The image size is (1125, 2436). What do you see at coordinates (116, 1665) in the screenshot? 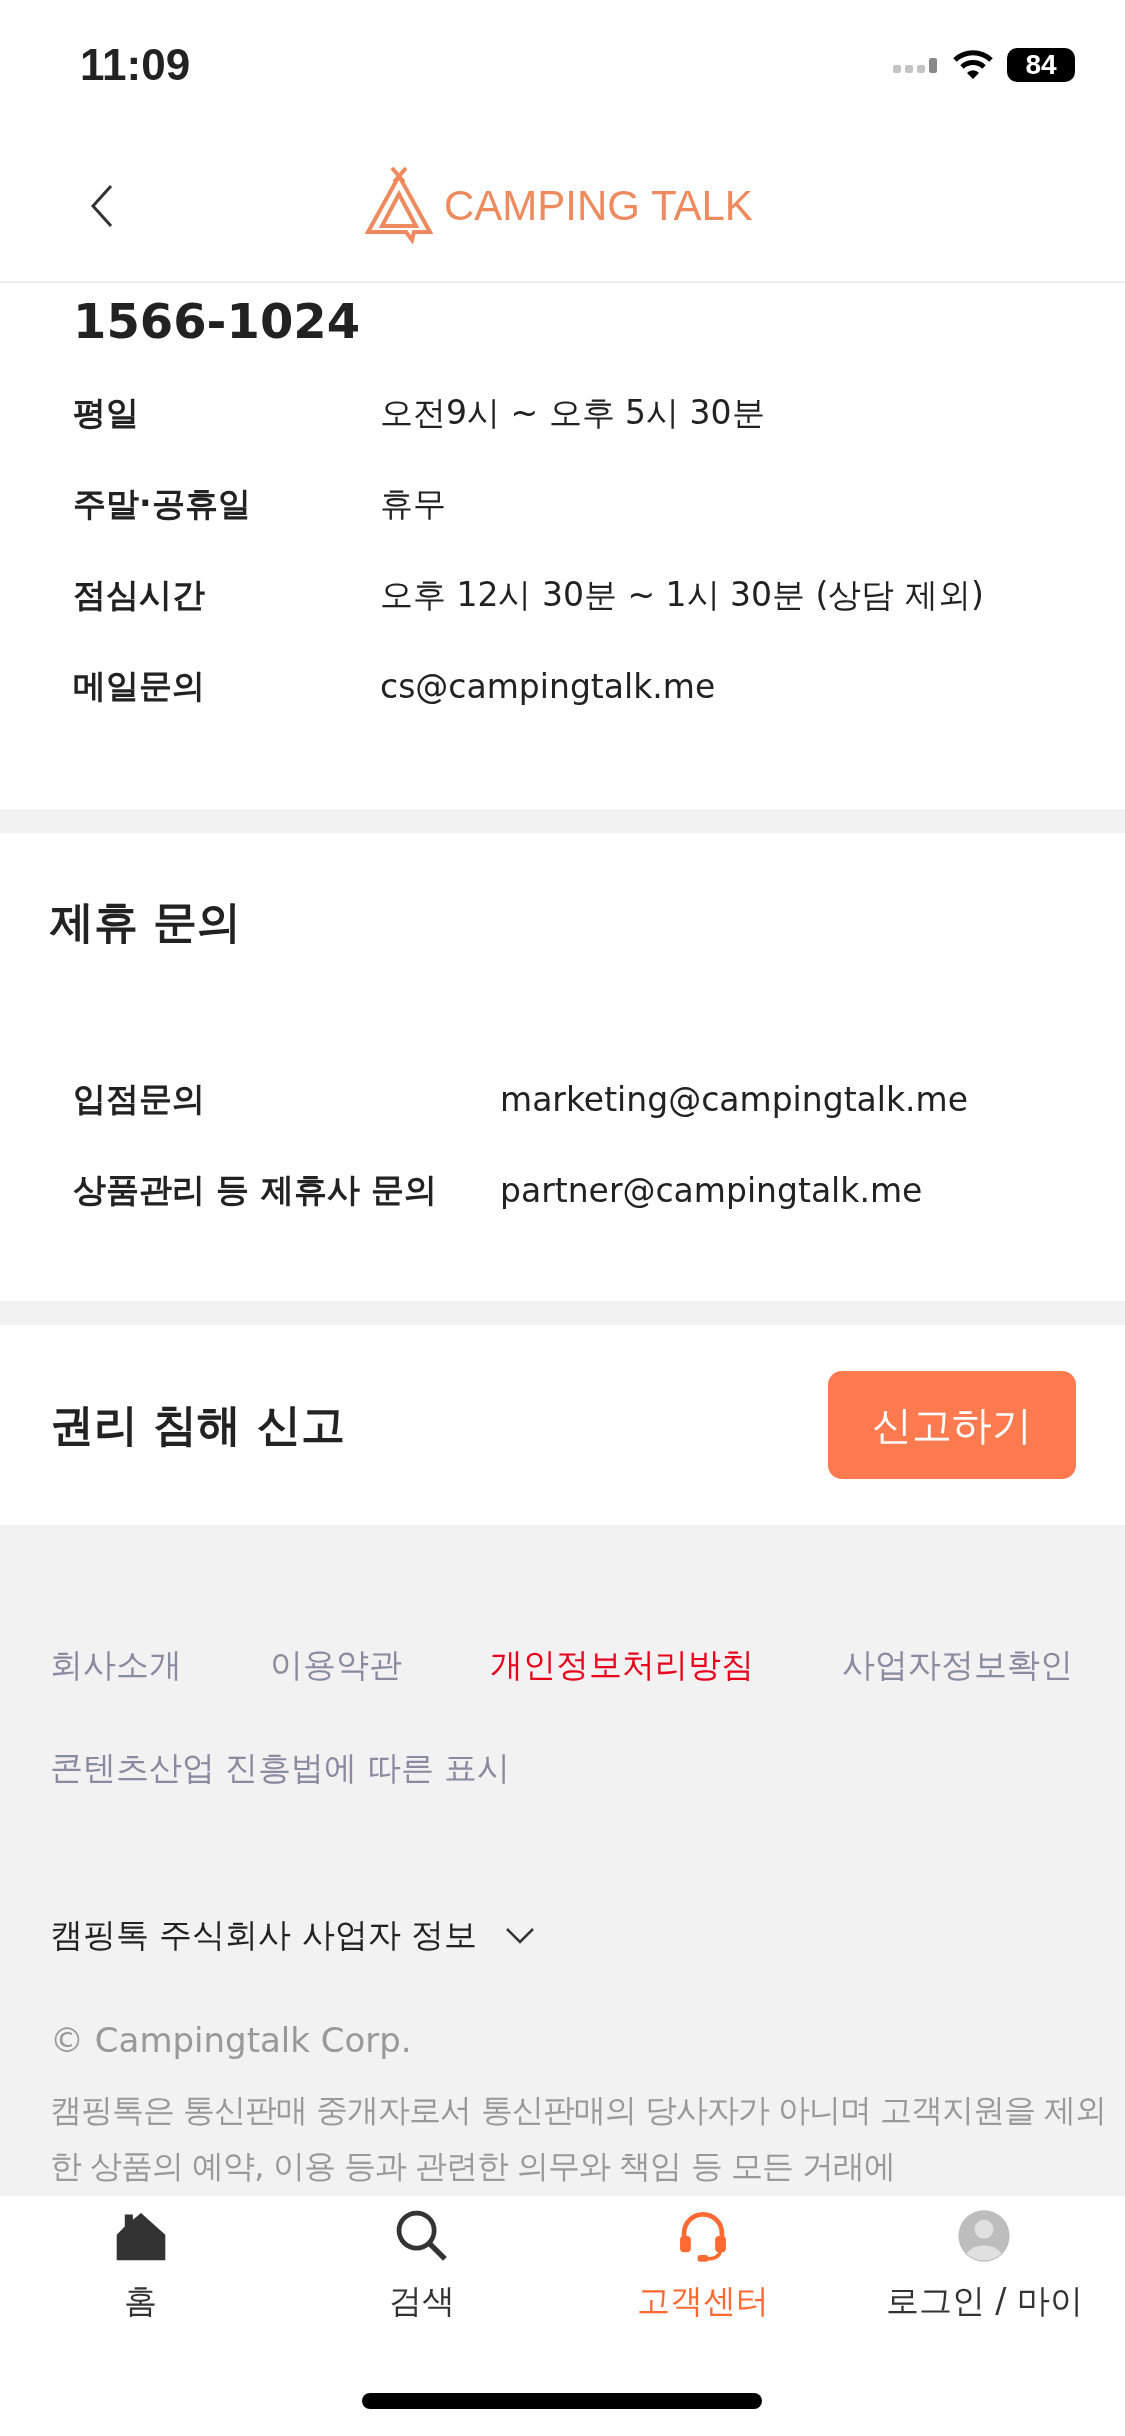
I see `footer-link: 회사소개` at bounding box center [116, 1665].